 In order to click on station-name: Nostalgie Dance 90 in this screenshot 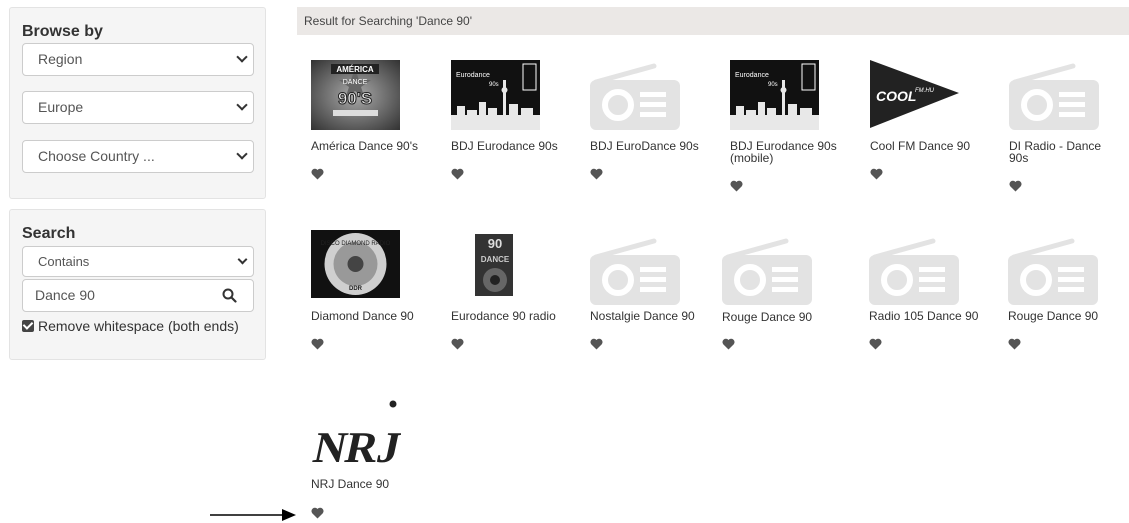, I will do `click(652, 316)`.